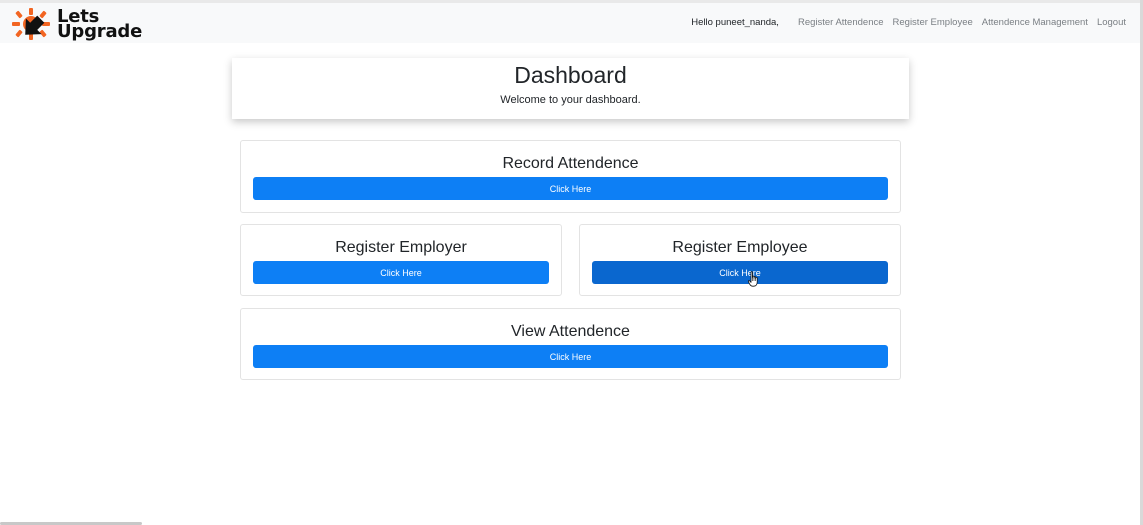 This screenshot has height=525, width=1143. I want to click on brand-line-2: Upgrade, so click(100, 31).